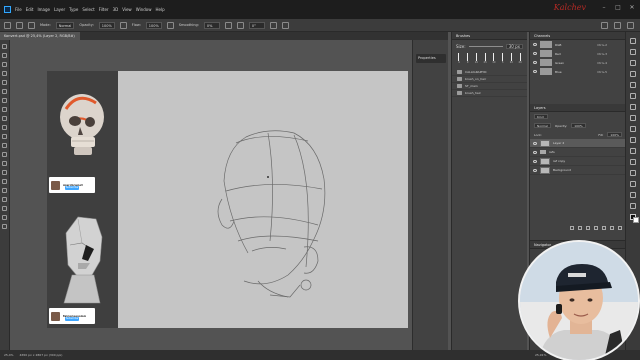 Image resolution: width=640 pixels, height=360 pixels. What do you see at coordinates (485, 59) in the screenshot?
I see `brush-preset: 25` at bounding box center [485, 59].